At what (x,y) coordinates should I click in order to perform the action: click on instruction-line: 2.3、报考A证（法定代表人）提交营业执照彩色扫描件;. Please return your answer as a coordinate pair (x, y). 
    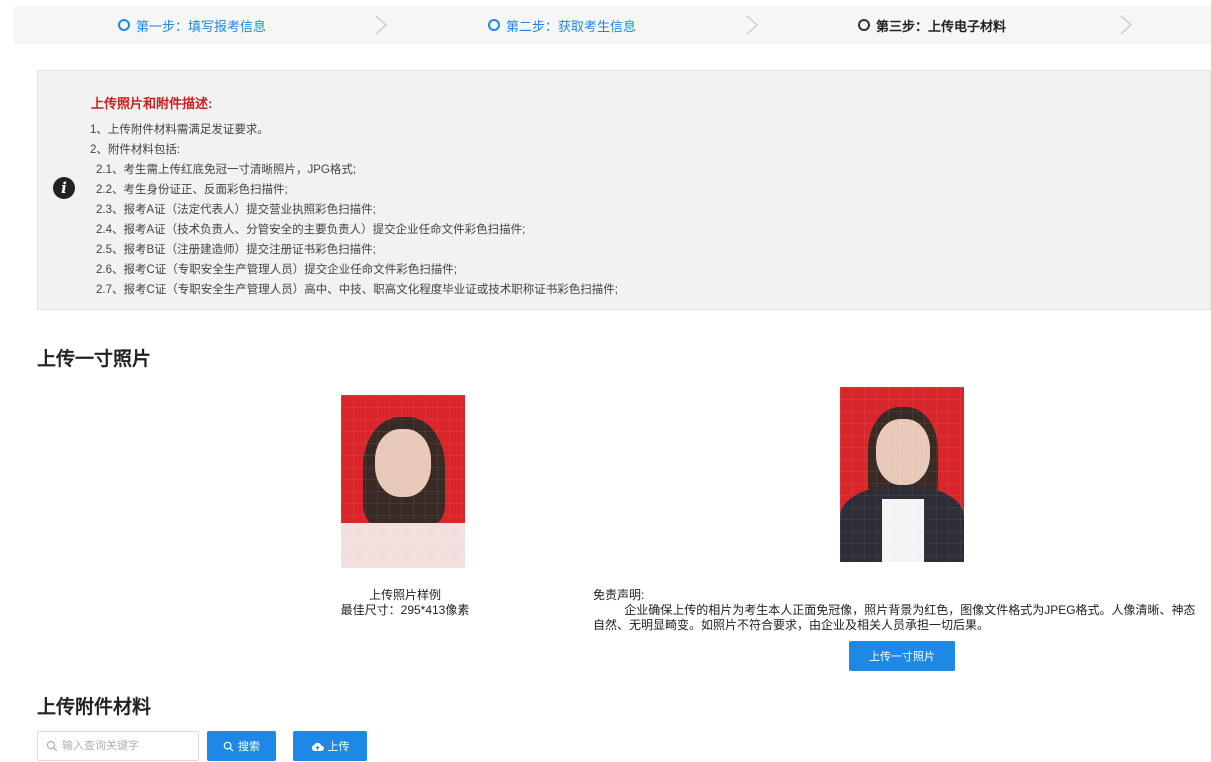
    Looking at the image, I should click on (236, 210).